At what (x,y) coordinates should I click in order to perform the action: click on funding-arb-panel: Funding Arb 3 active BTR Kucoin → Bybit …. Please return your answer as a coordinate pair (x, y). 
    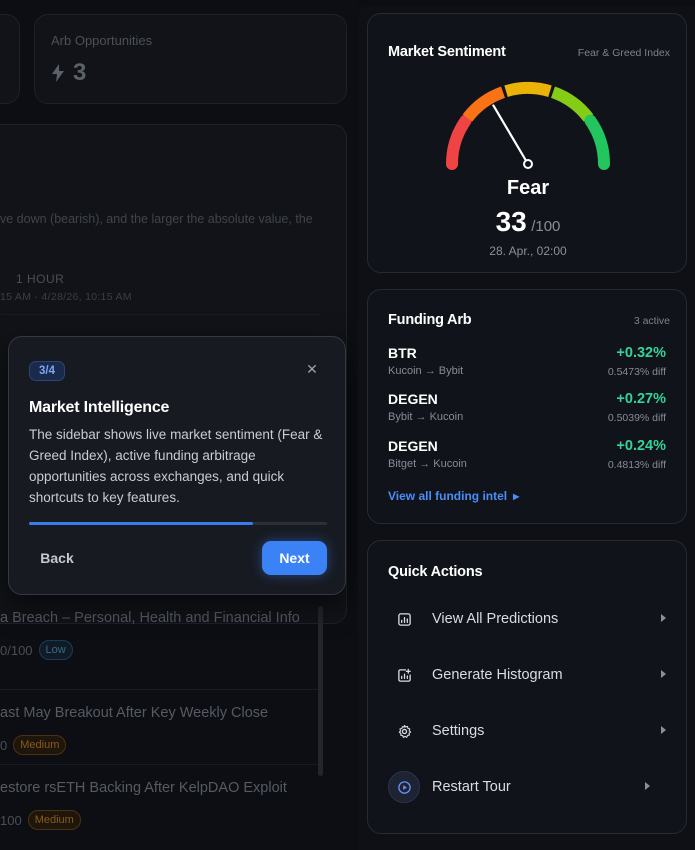
    Looking at the image, I should click on (527, 406).